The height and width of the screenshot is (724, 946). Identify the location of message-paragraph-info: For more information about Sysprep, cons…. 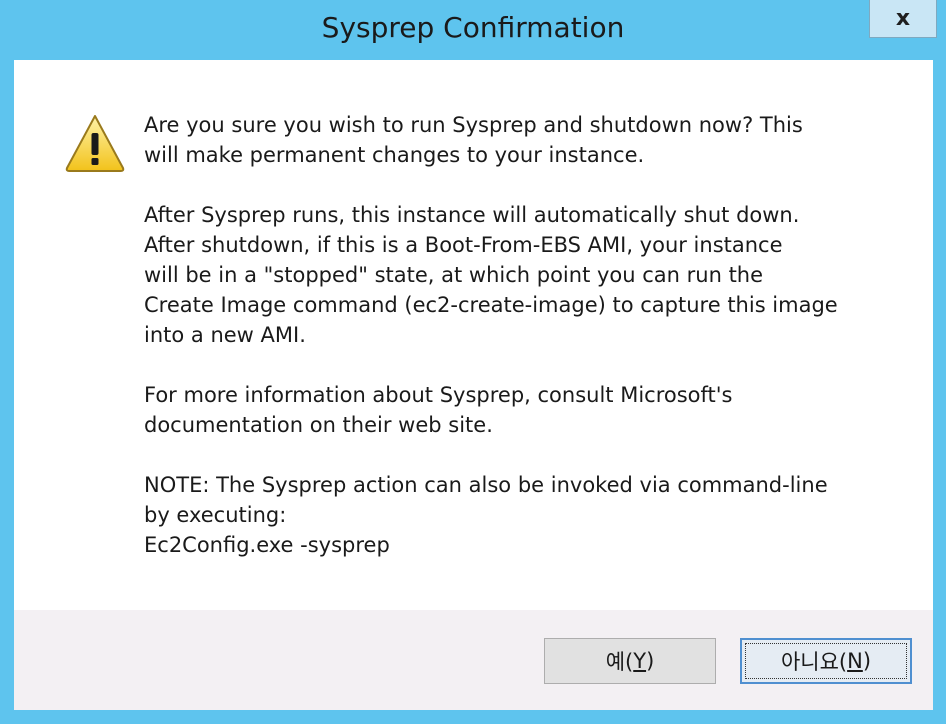
(438, 410).